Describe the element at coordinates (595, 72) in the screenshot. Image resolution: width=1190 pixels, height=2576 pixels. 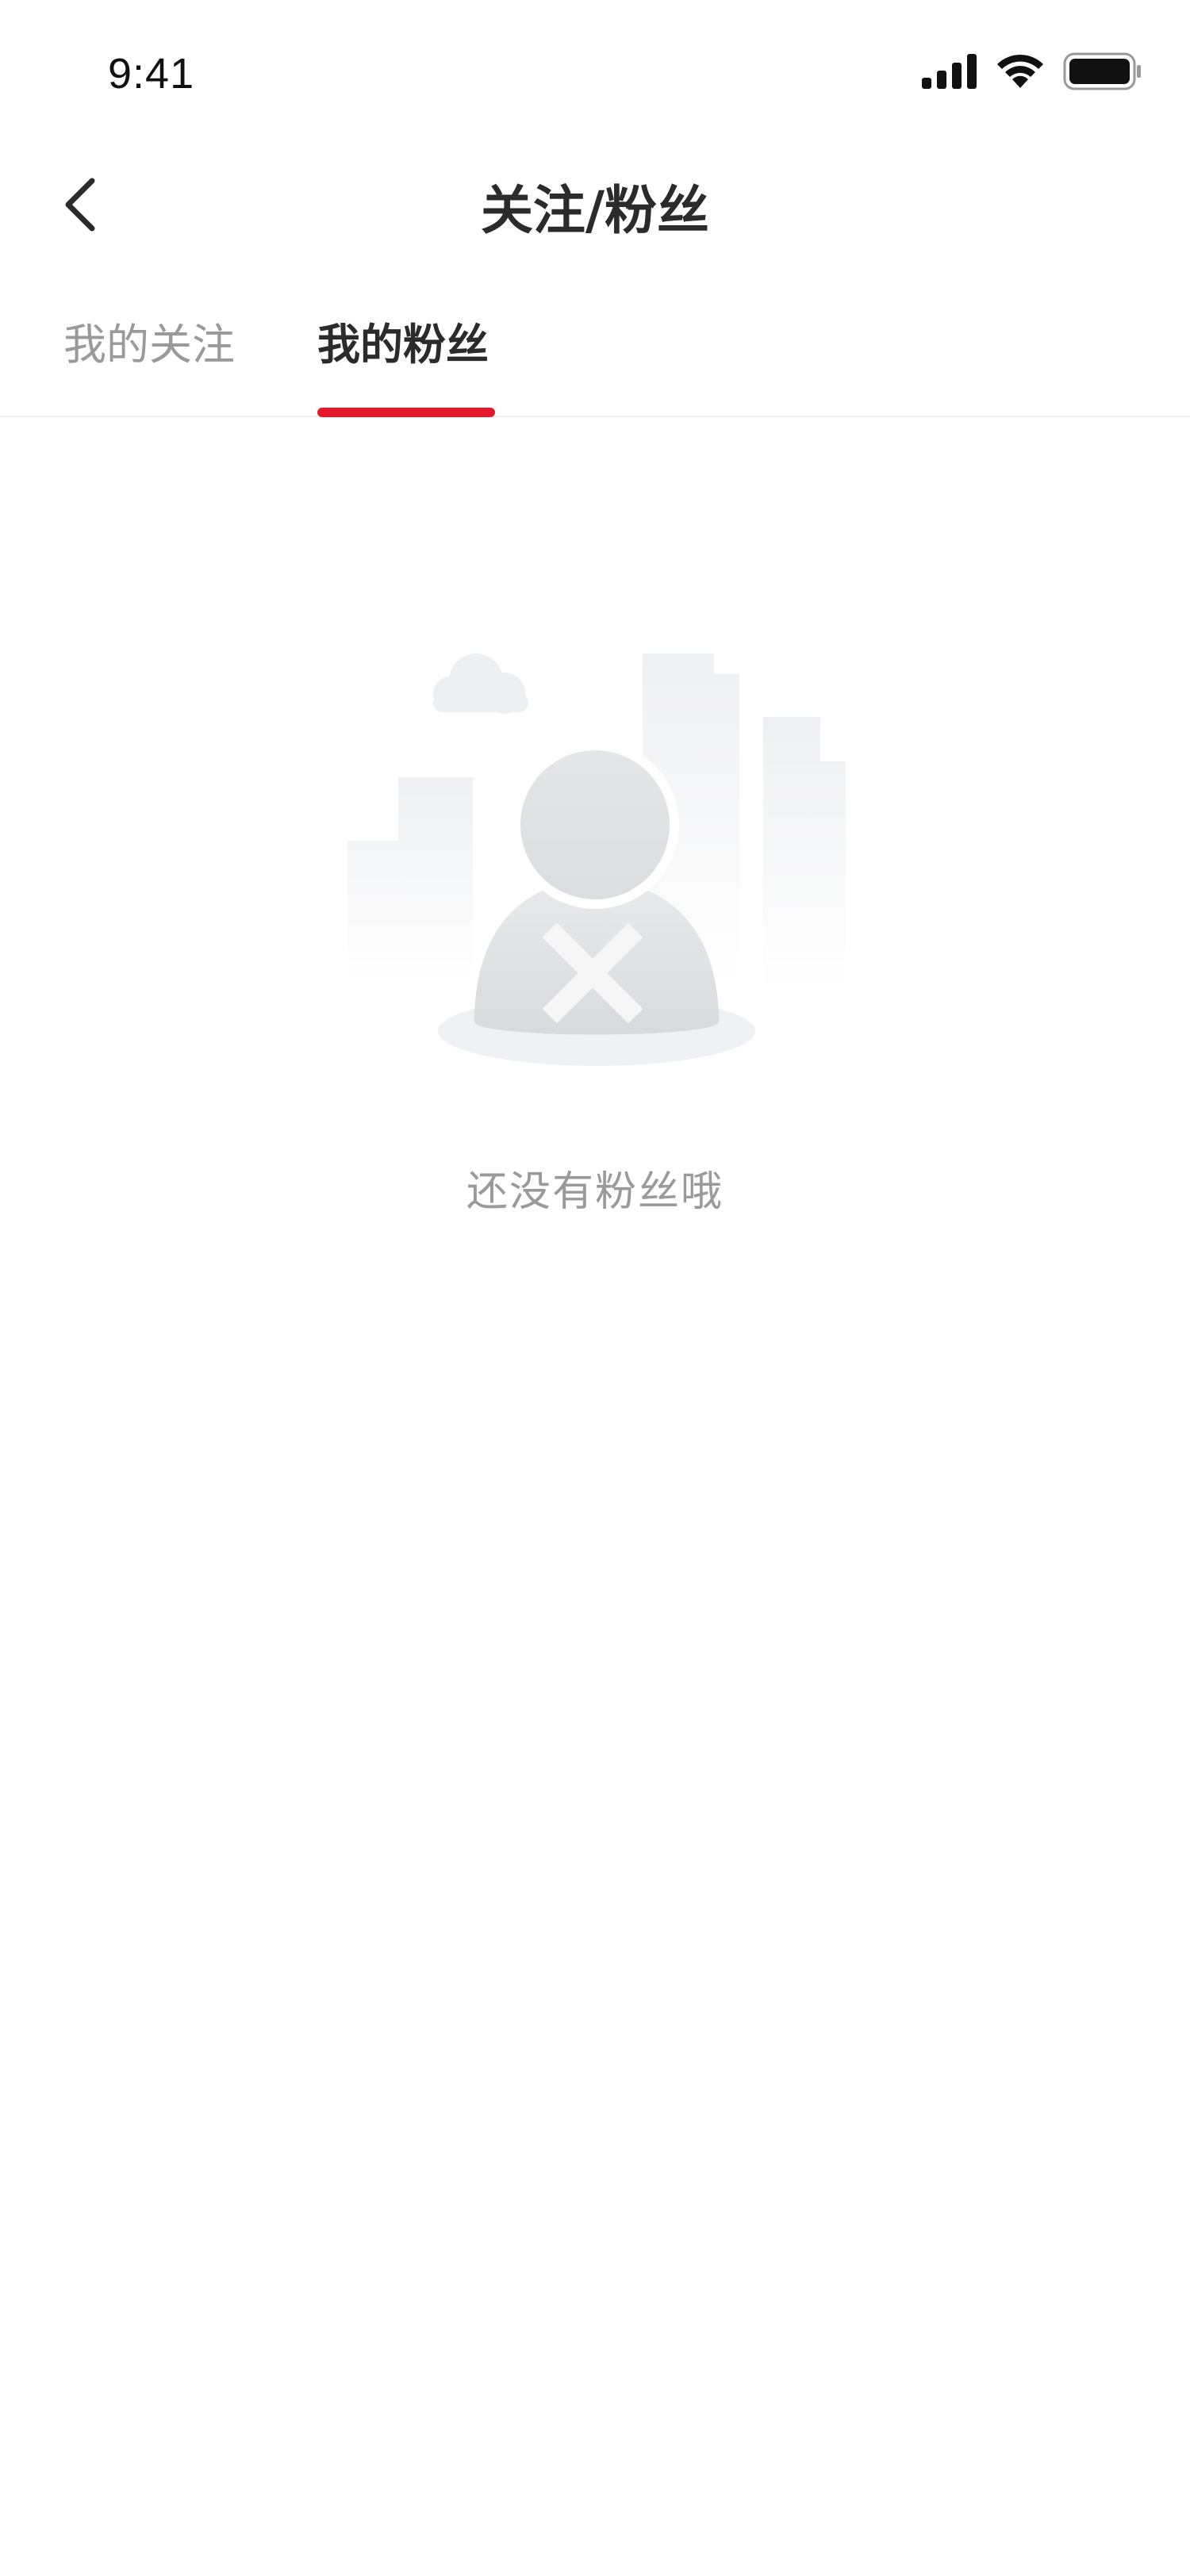
I see `status-bar: 9:41` at that location.